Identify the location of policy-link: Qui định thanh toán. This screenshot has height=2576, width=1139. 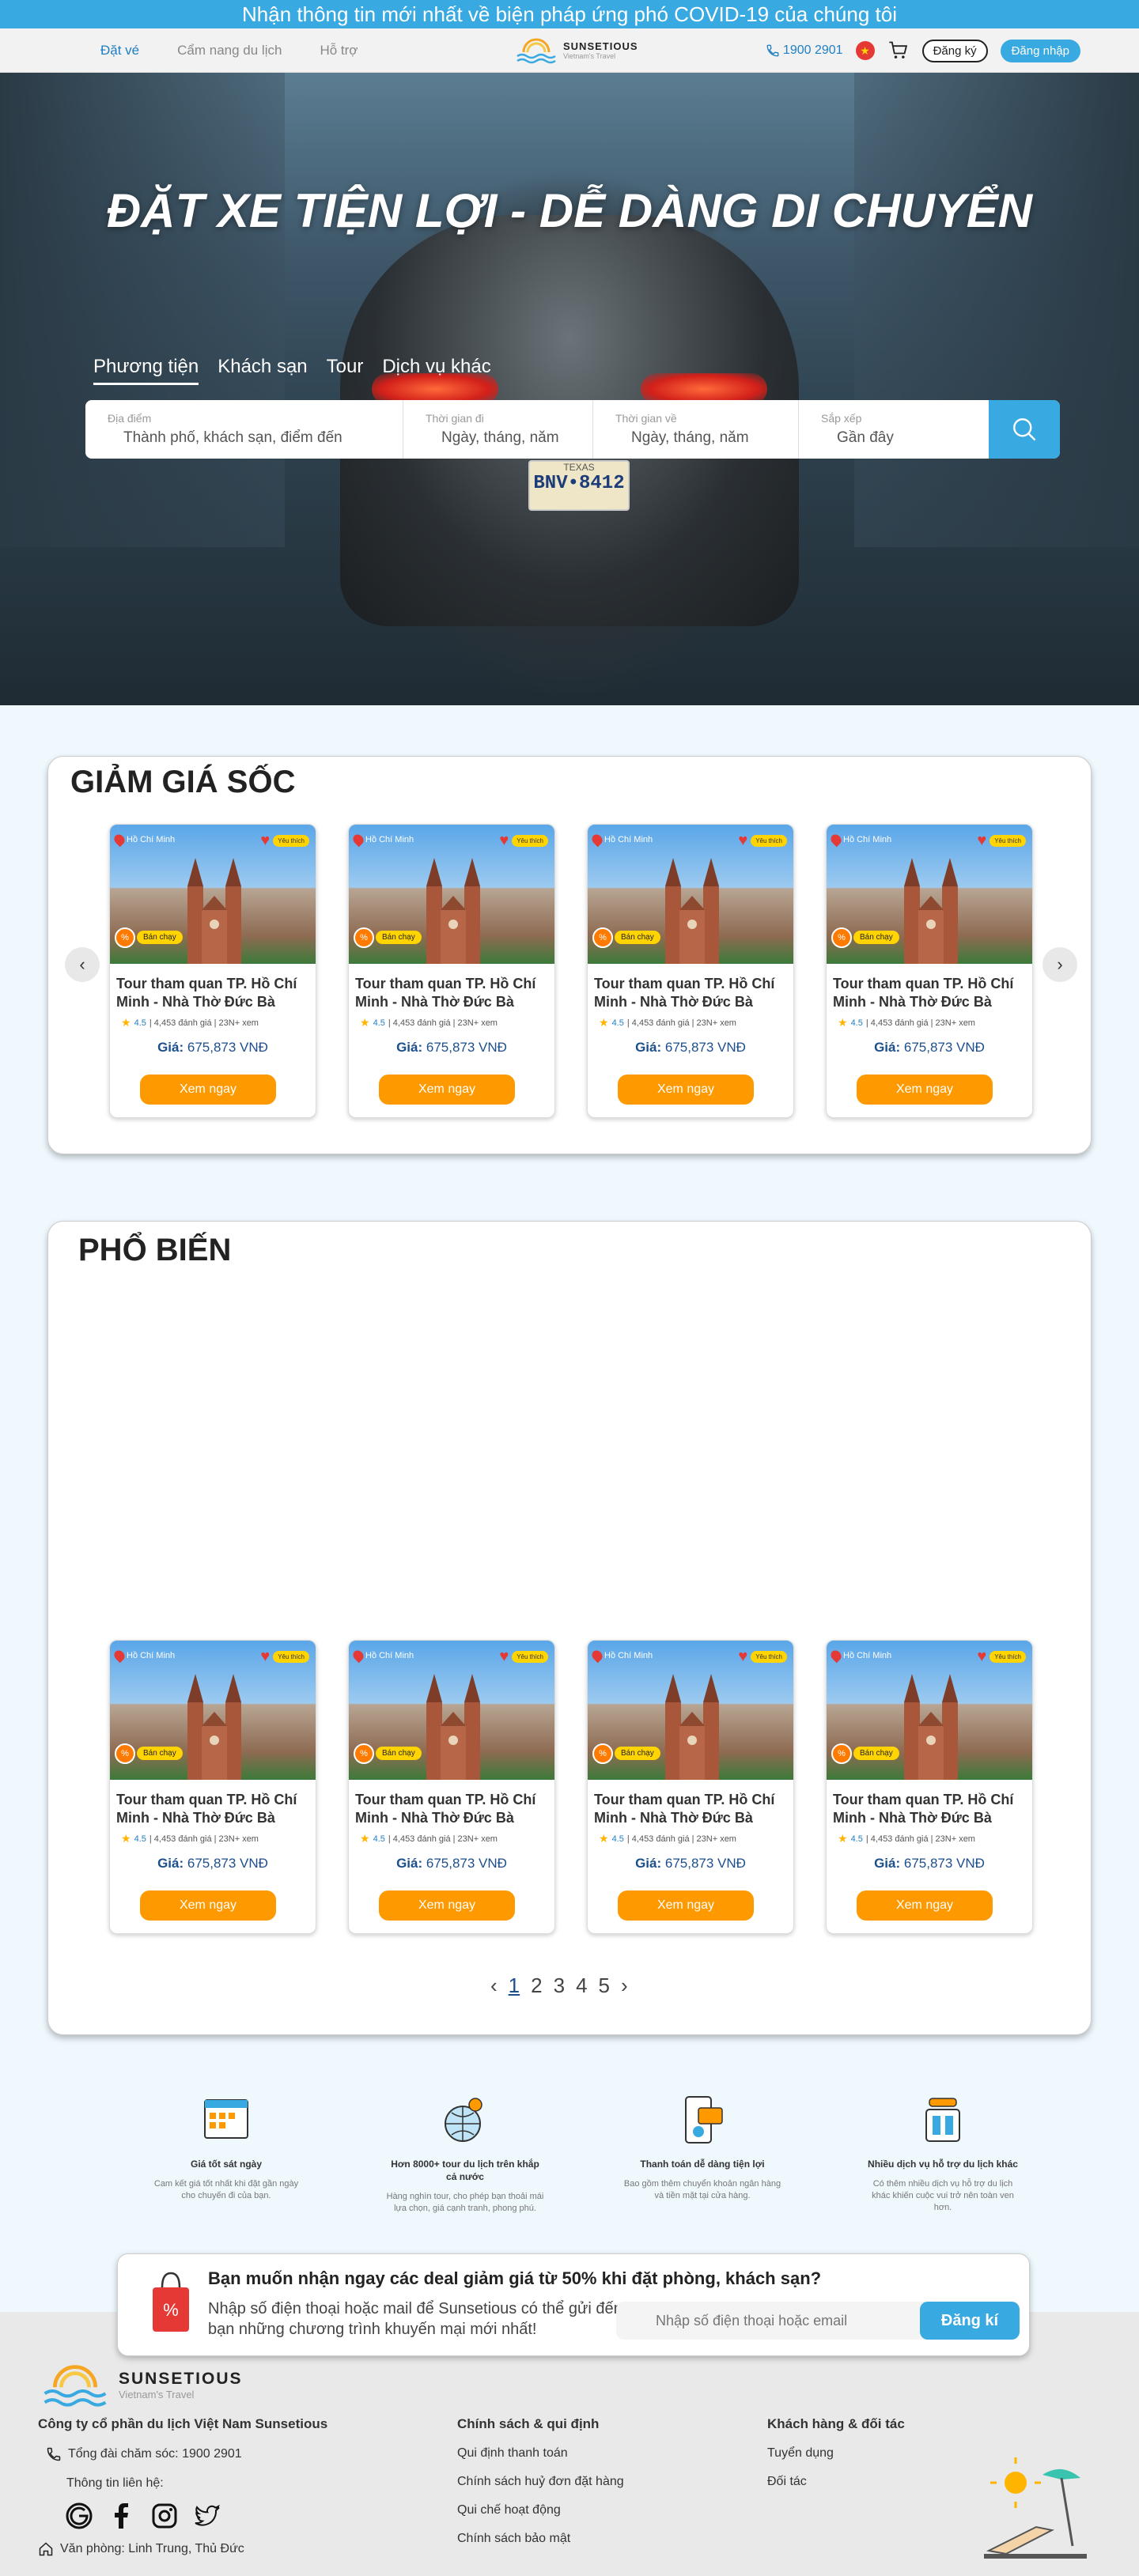
(540, 2453).